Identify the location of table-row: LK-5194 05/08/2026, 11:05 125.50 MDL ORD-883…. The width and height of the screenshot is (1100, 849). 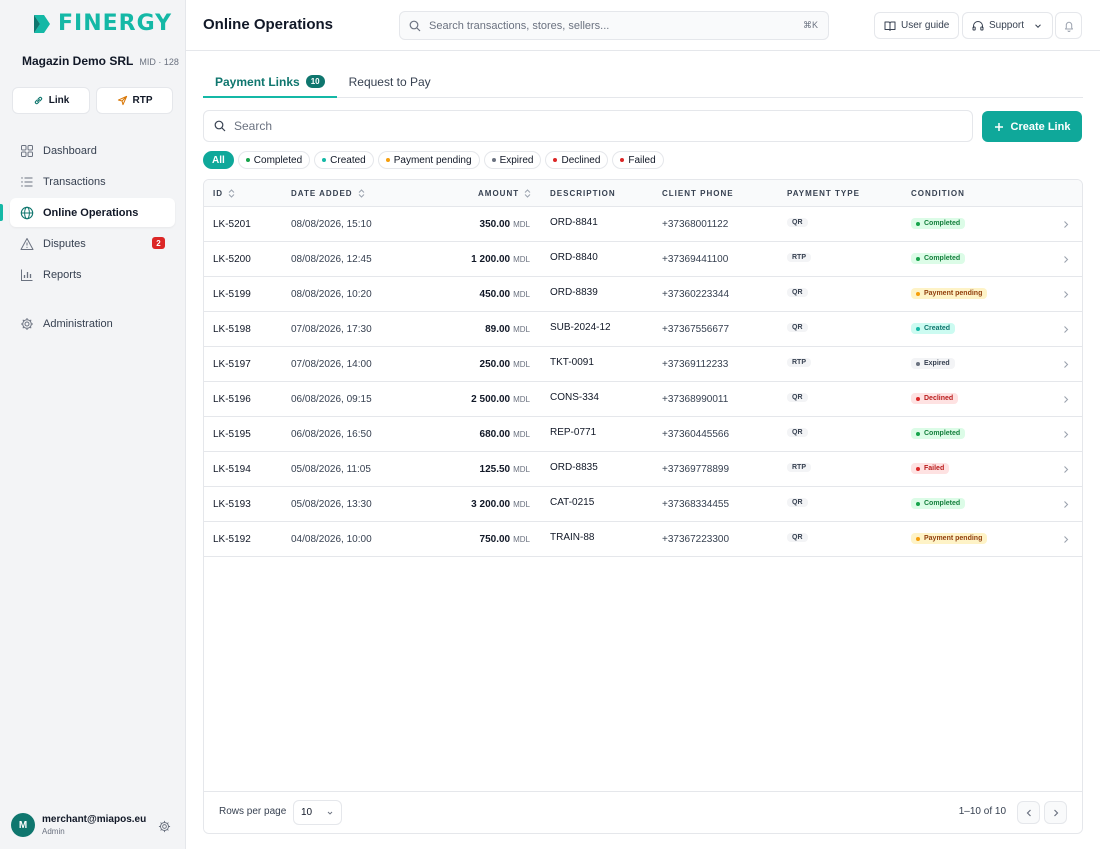
(643, 469).